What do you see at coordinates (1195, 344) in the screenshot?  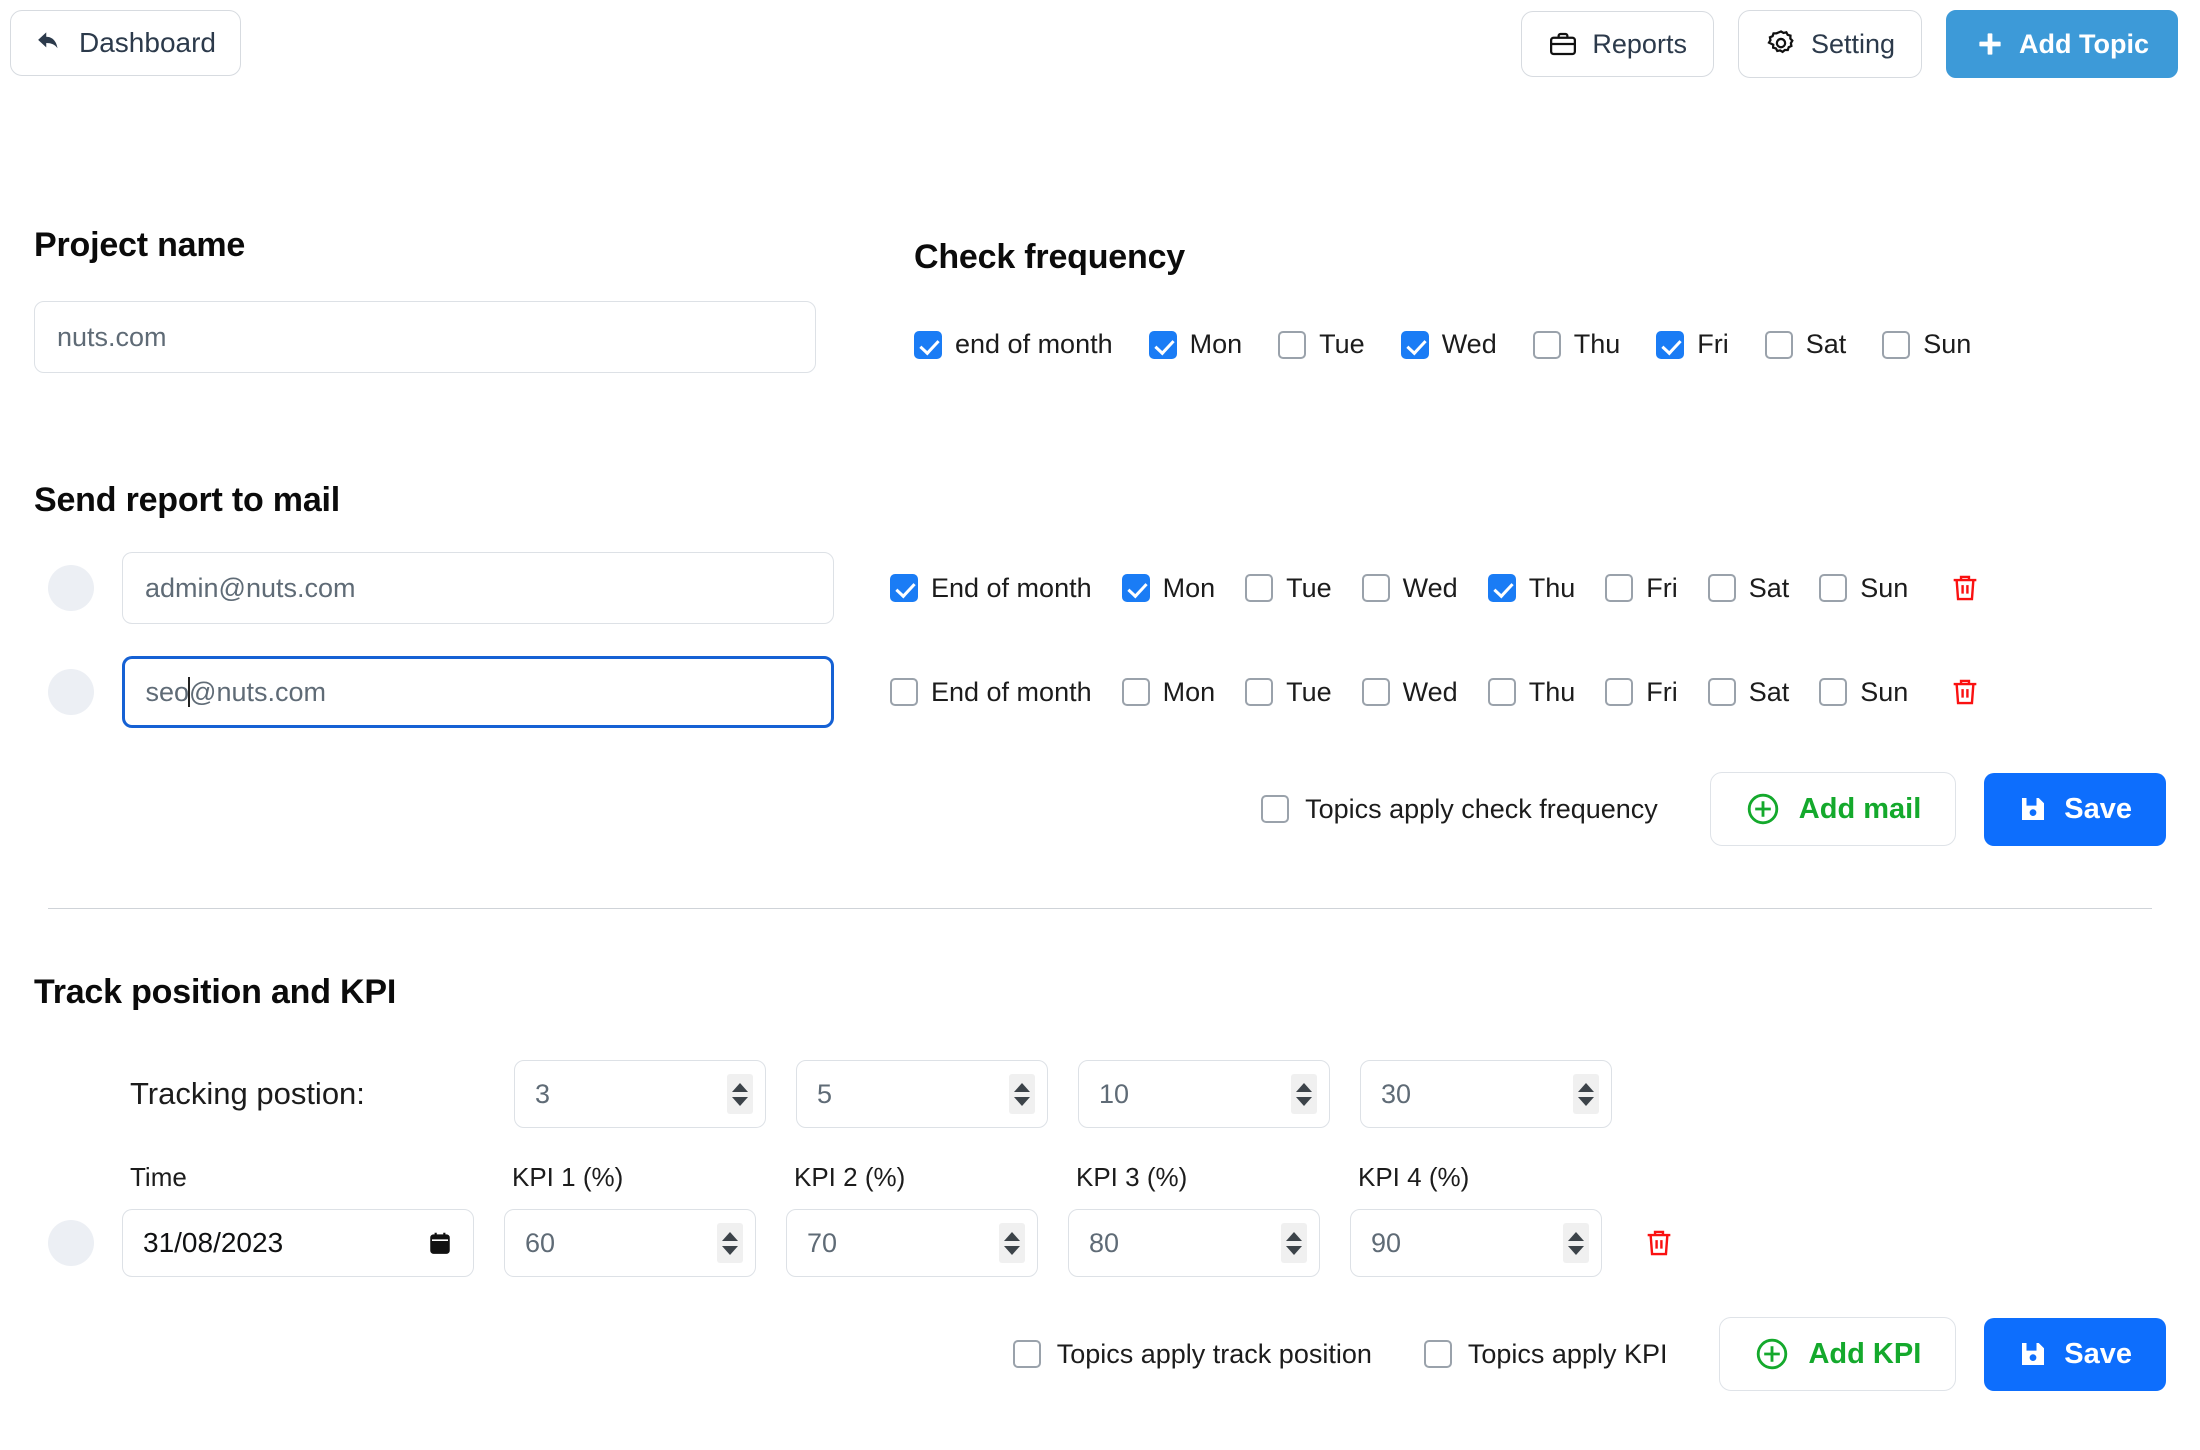 I see `frequency-option-mon: Mon` at bounding box center [1195, 344].